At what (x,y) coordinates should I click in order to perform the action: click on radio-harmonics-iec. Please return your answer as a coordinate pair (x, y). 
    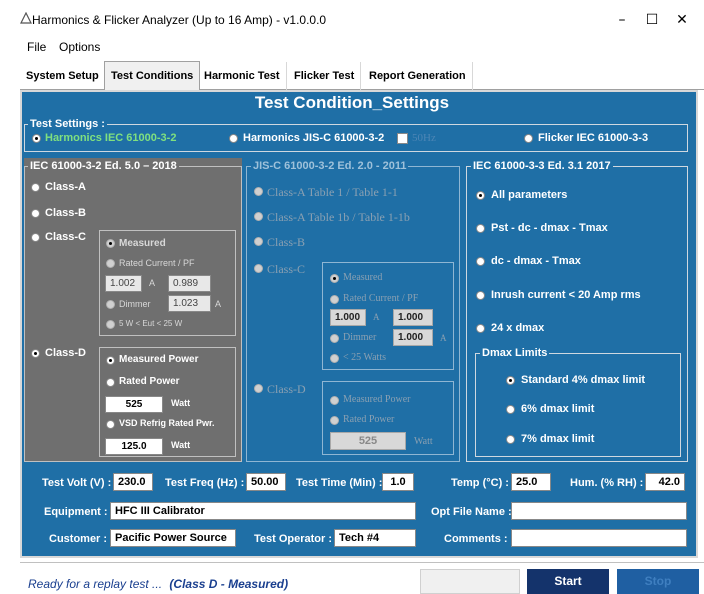
    Looking at the image, I should click on (36, 138).